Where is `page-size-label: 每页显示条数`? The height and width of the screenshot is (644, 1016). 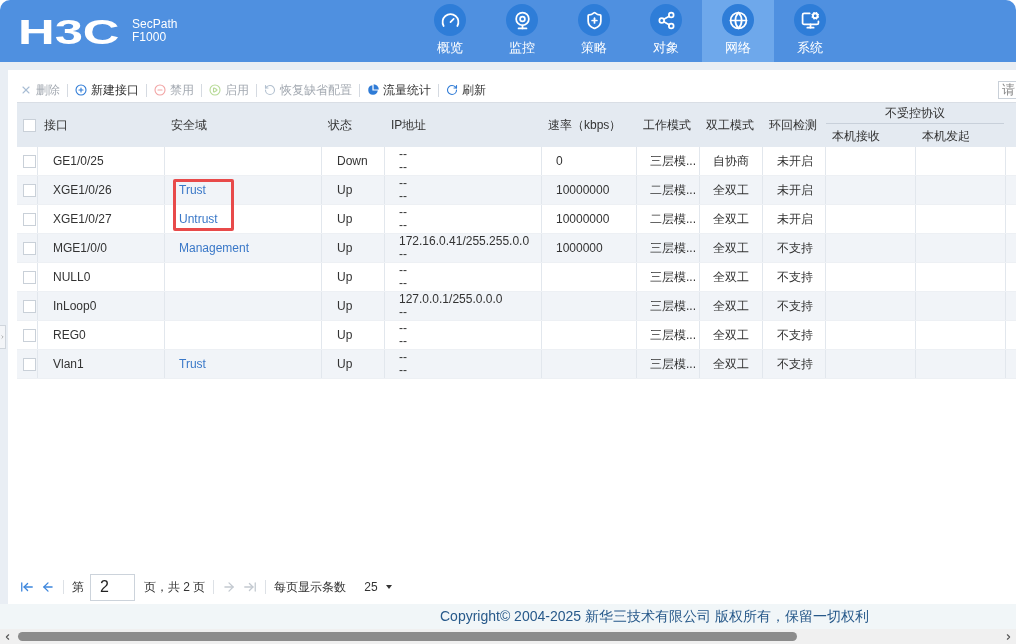
page-size-label: 每页显示条数 is located at coordinates (310, 587).